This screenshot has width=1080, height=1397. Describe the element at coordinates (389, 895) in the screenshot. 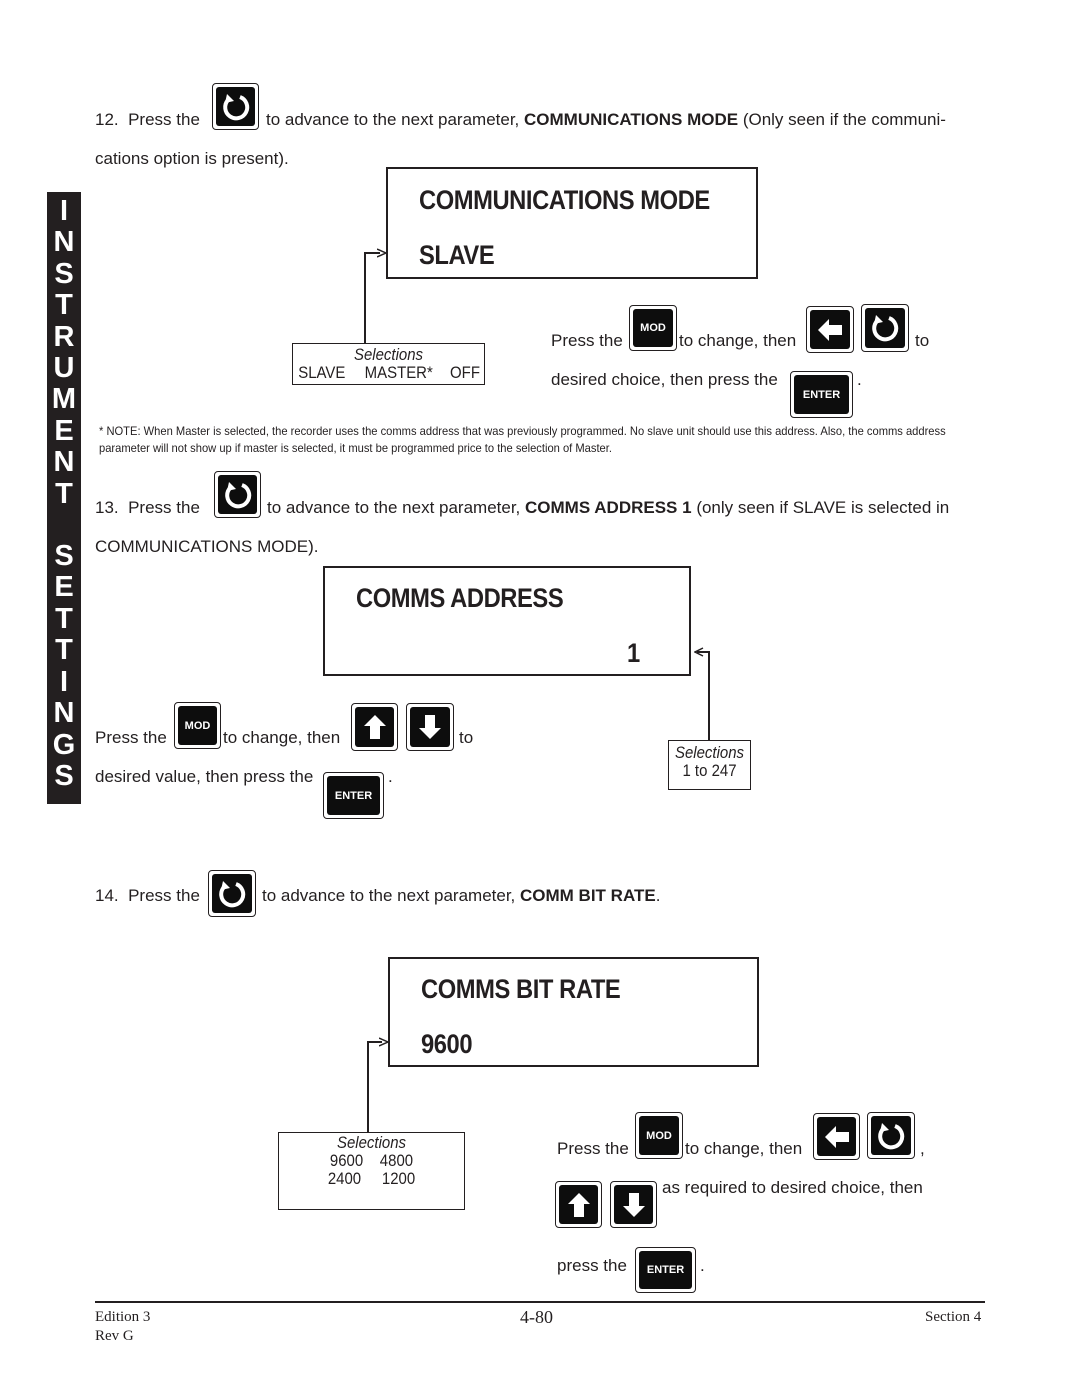

I see `advance-text: to advance to the next parameter,` at that location.